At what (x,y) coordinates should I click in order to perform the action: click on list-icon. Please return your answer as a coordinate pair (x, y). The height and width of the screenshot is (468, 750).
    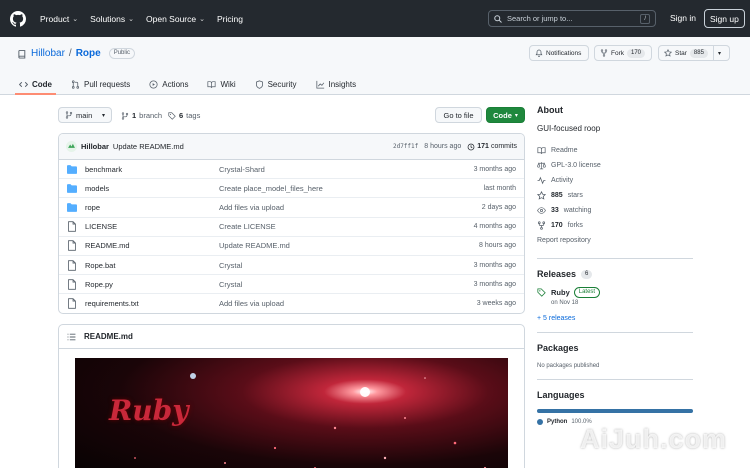
    Looking at the image, I should click on (71, 337).